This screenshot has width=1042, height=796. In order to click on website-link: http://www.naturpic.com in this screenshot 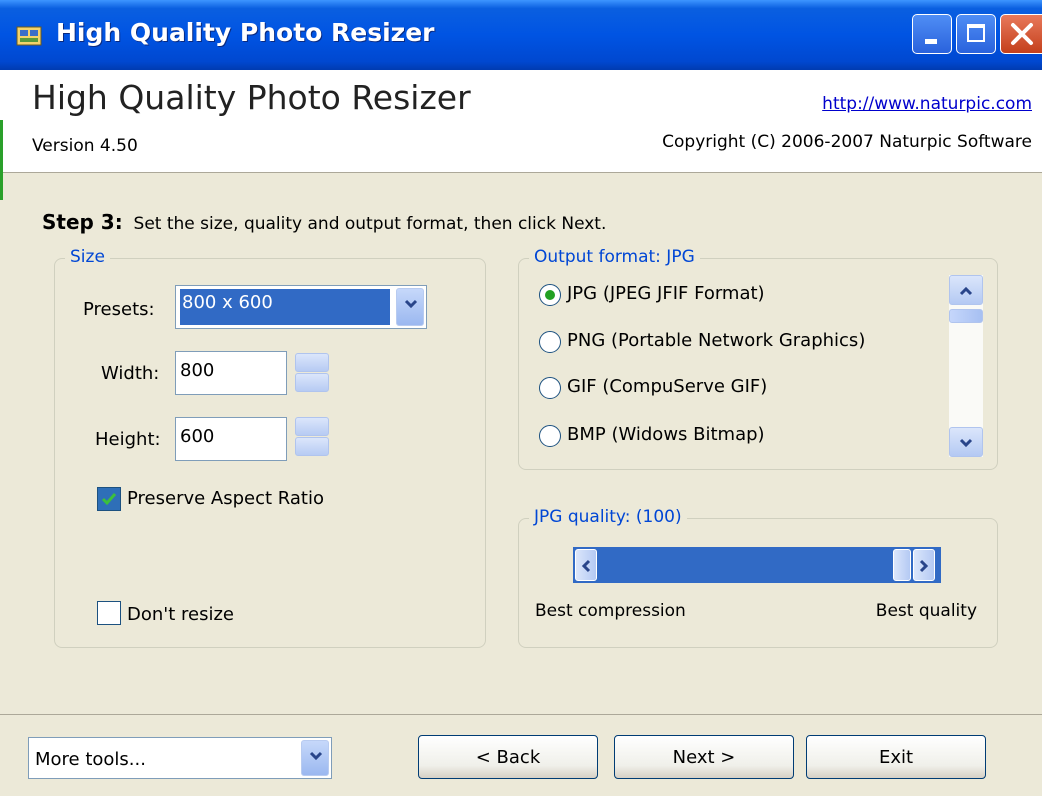, I will do `click(927, 104)`.